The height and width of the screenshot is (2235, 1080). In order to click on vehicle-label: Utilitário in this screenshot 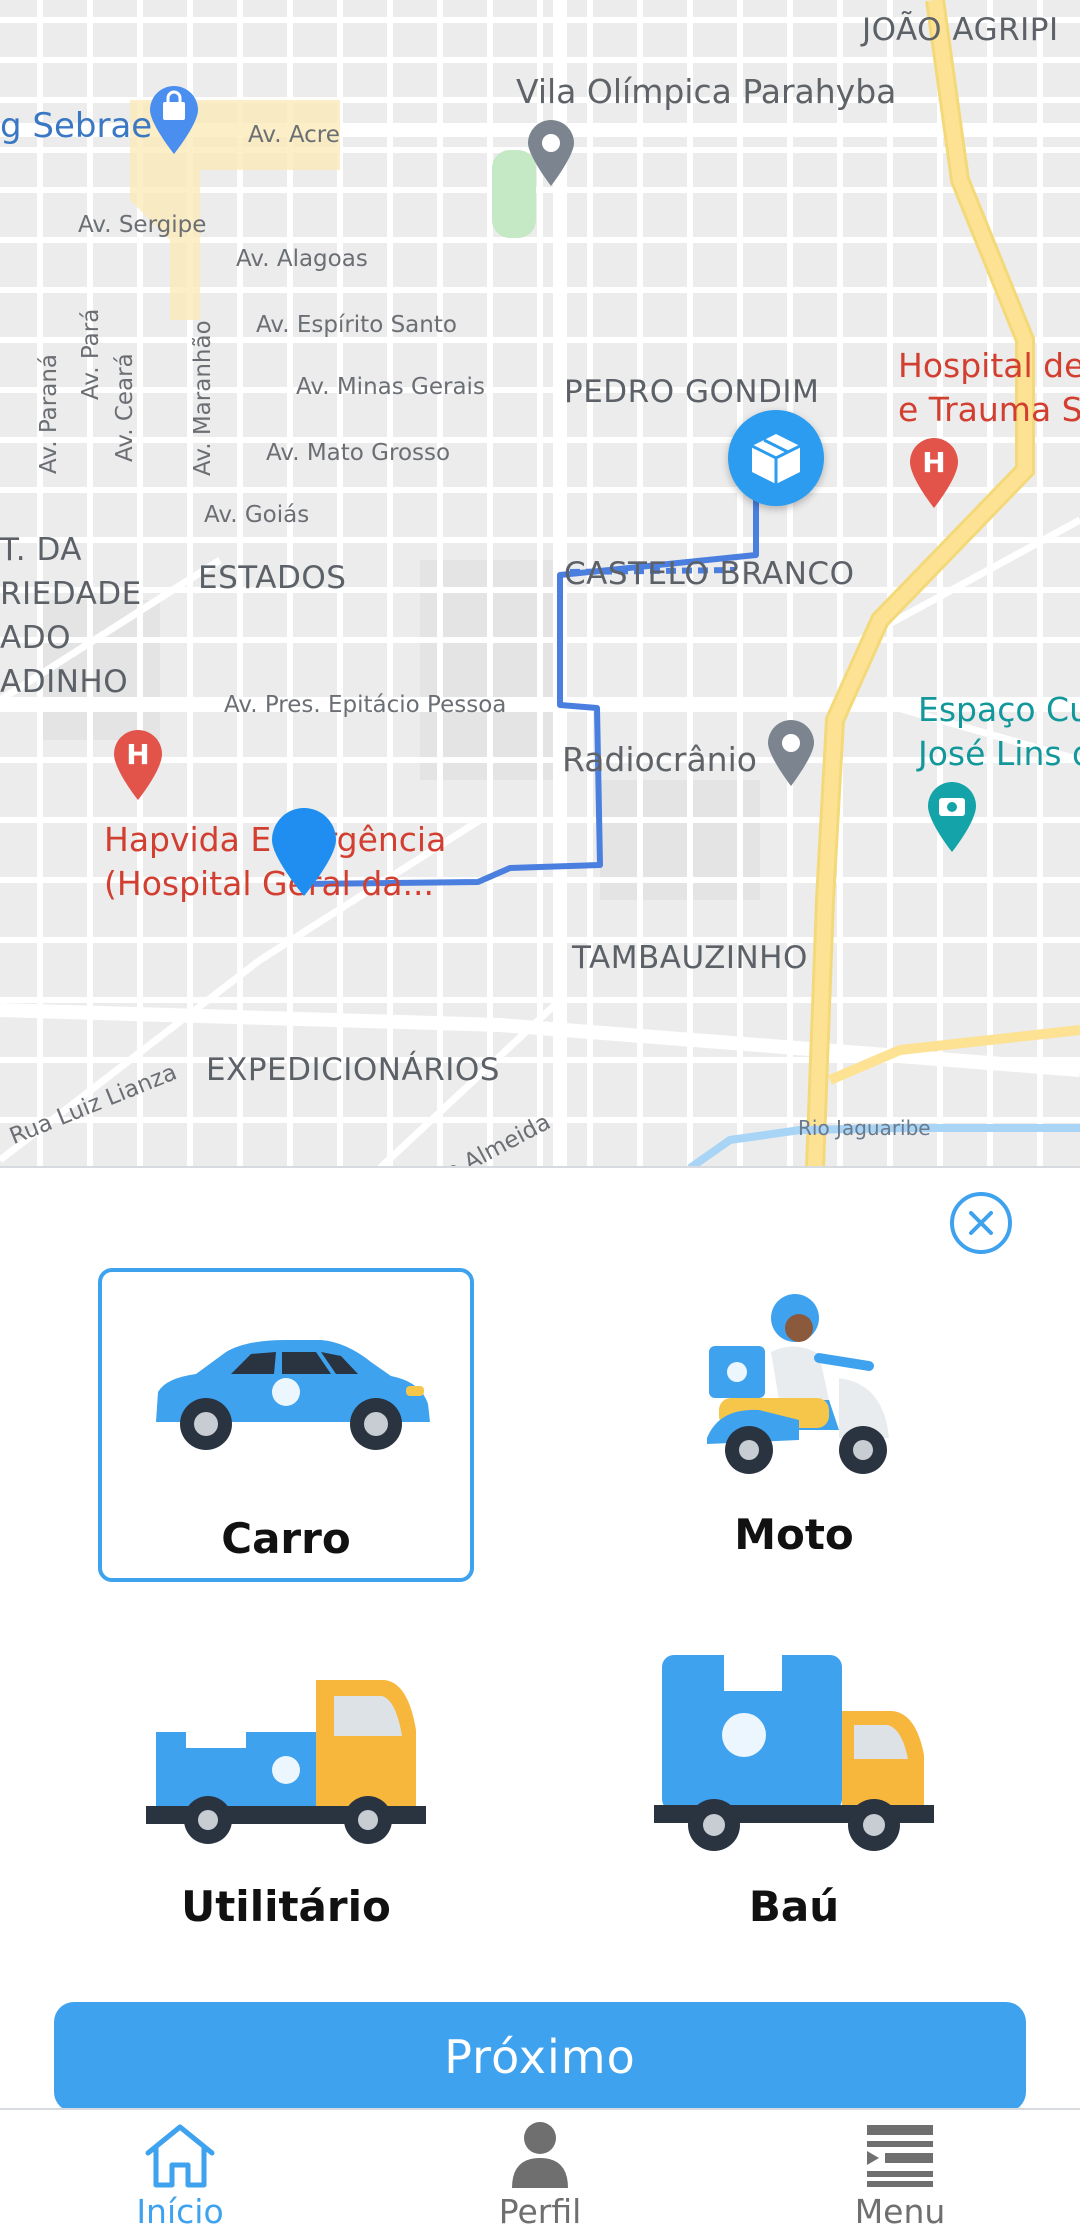, I will do `click(286, 1906)`.